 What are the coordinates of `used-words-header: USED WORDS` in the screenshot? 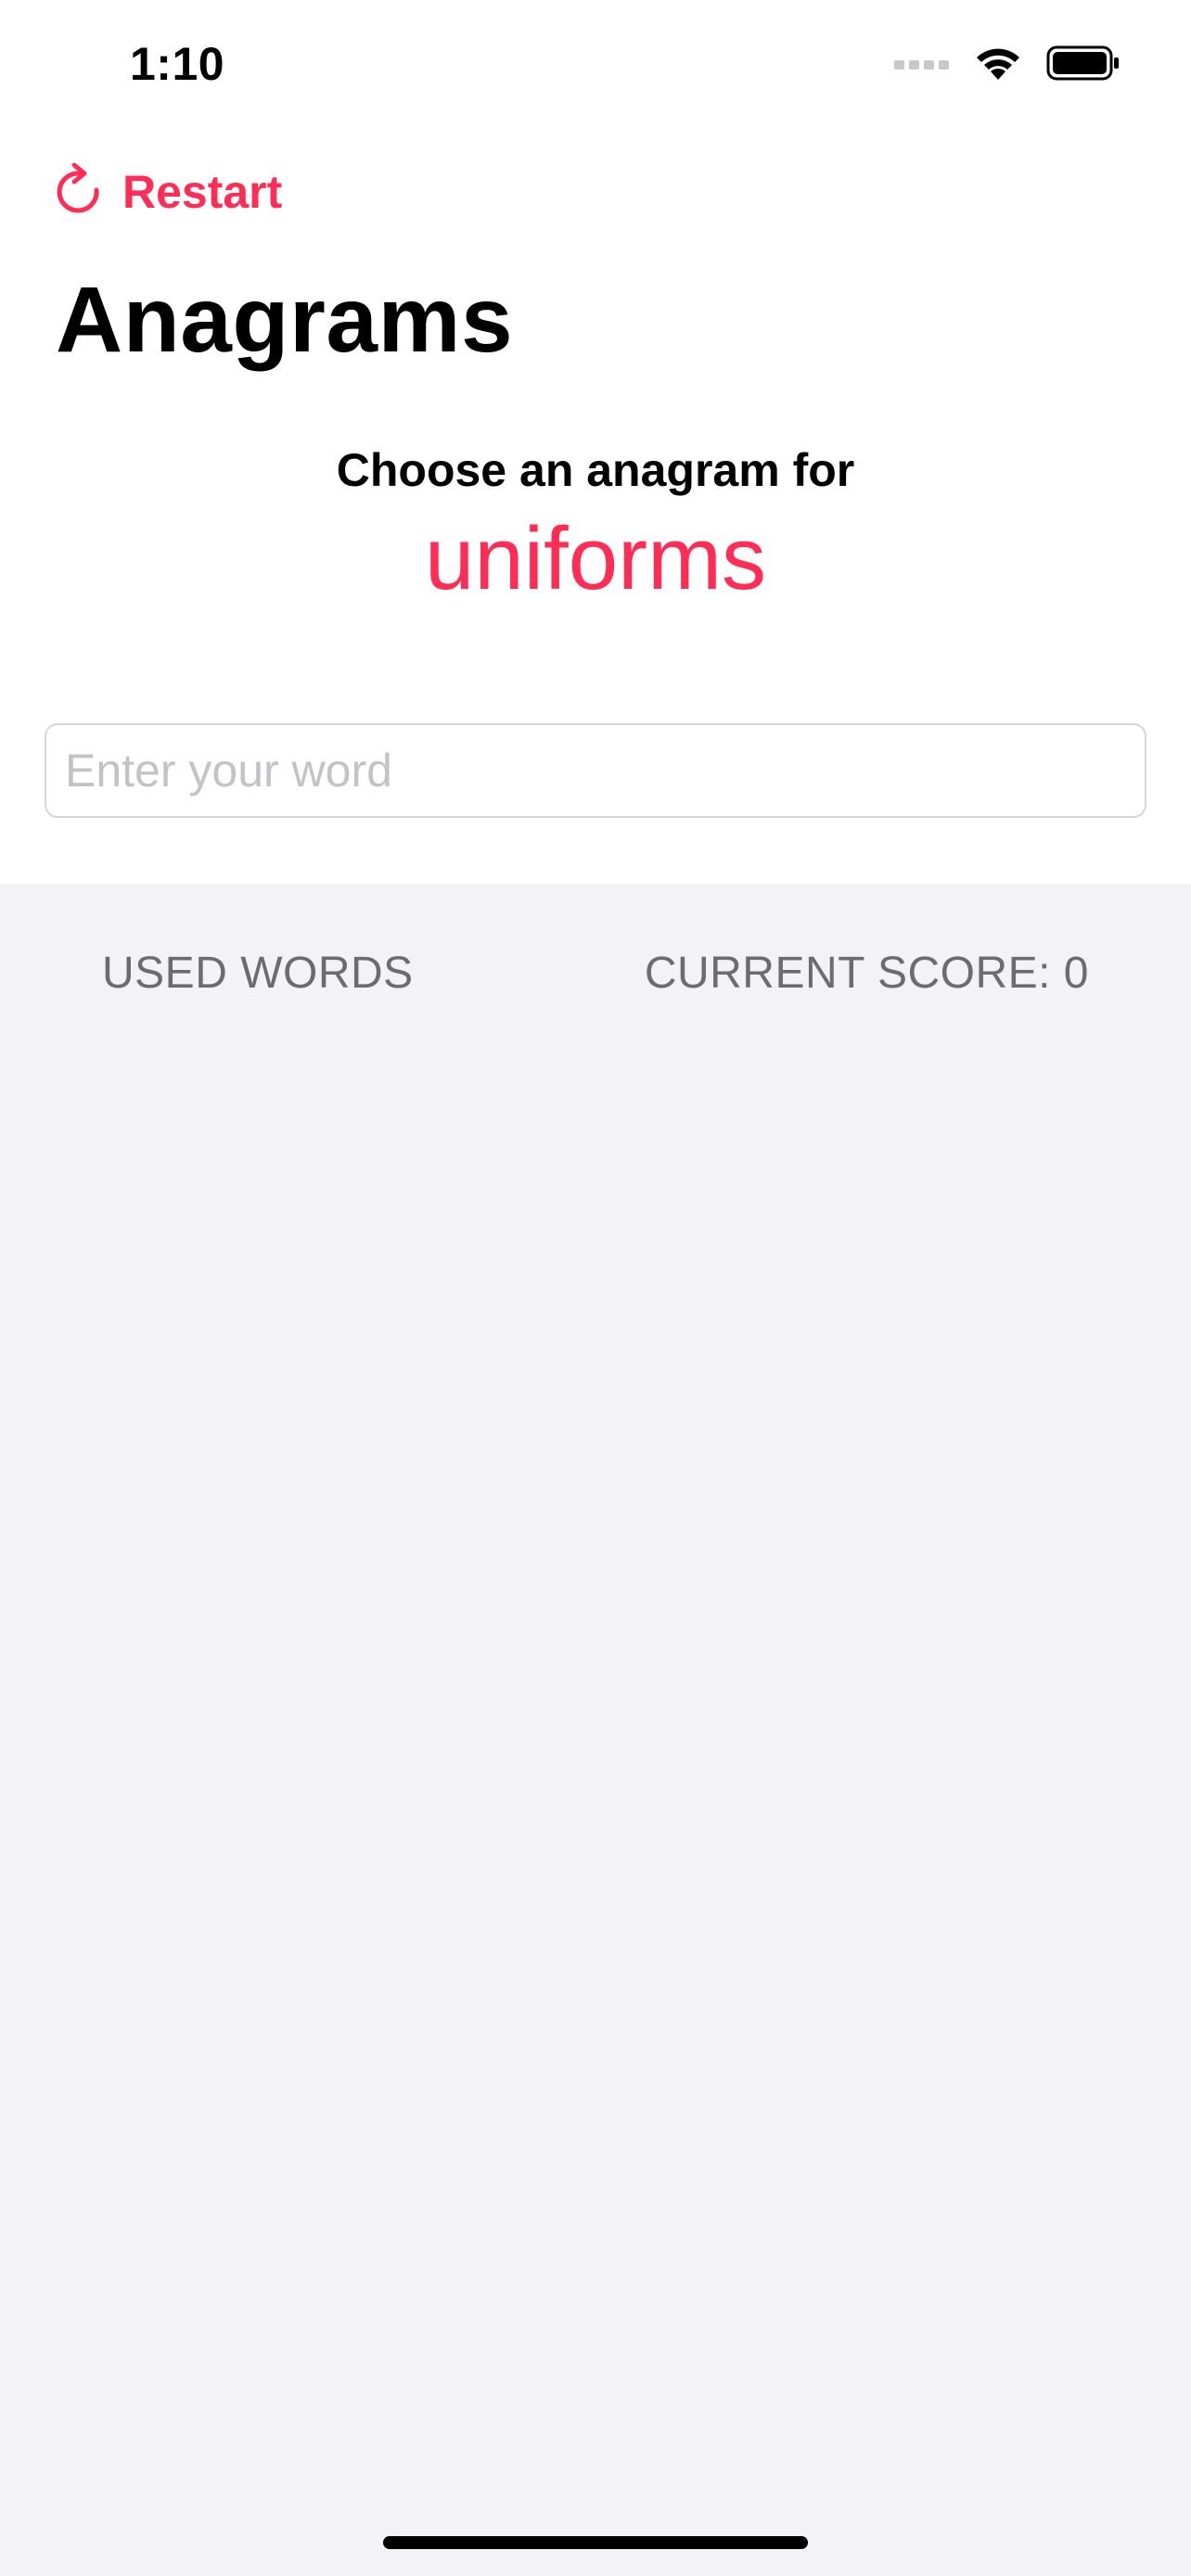 It's located at (258, 973).